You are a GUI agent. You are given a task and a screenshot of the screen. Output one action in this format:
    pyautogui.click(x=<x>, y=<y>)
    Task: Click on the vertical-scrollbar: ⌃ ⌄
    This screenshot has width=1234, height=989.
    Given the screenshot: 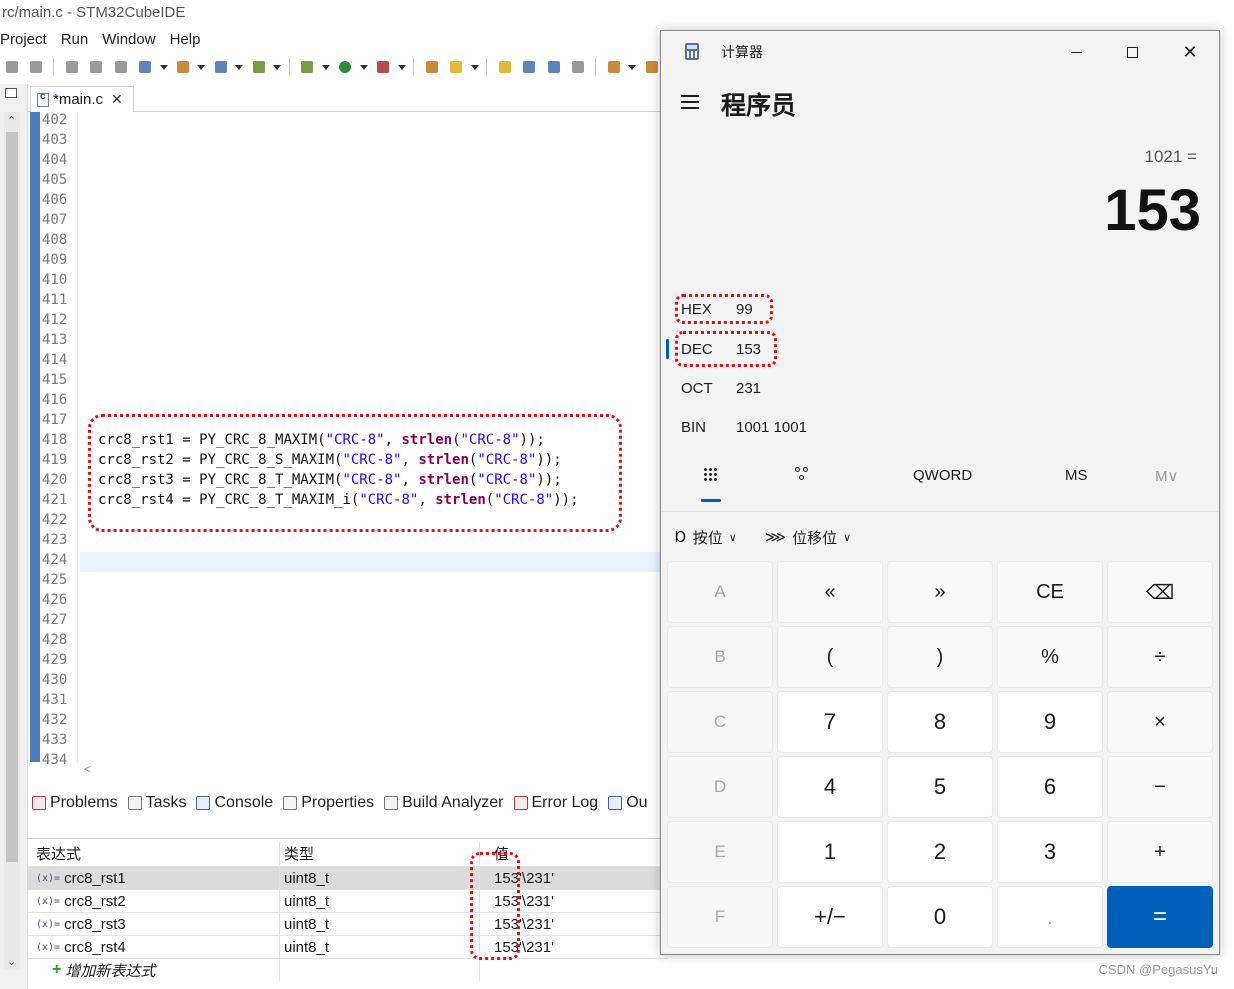 What is the action you would take?
    pyautogui.click(x=12, y=541)
    